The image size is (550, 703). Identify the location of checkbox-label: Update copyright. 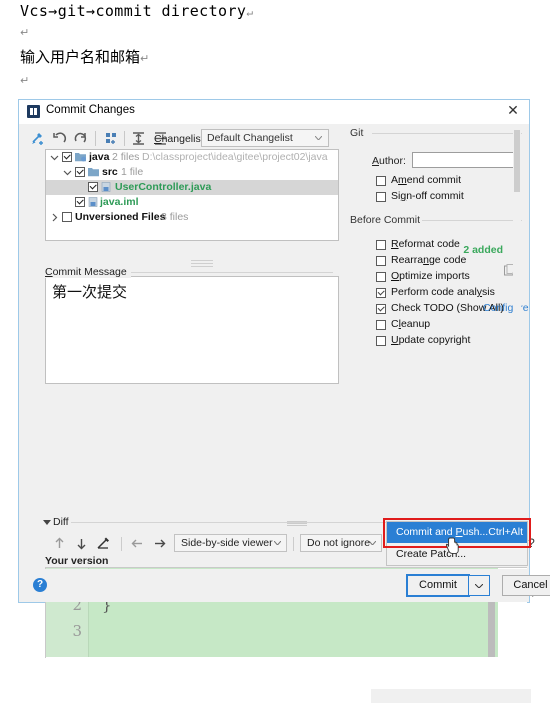
(431, 340).